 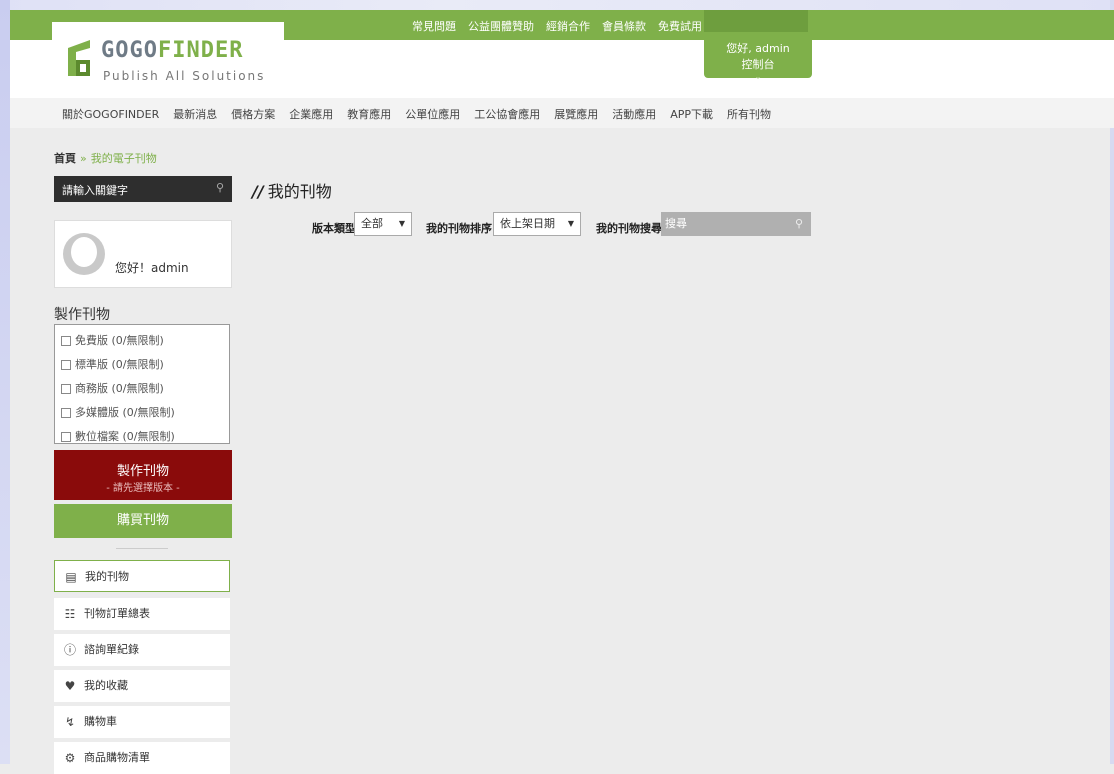 What do you see at coordinates (195, 114) in the screenshot?
I see `nav-item-news: 最新消息` at bounding box center [195, 114].